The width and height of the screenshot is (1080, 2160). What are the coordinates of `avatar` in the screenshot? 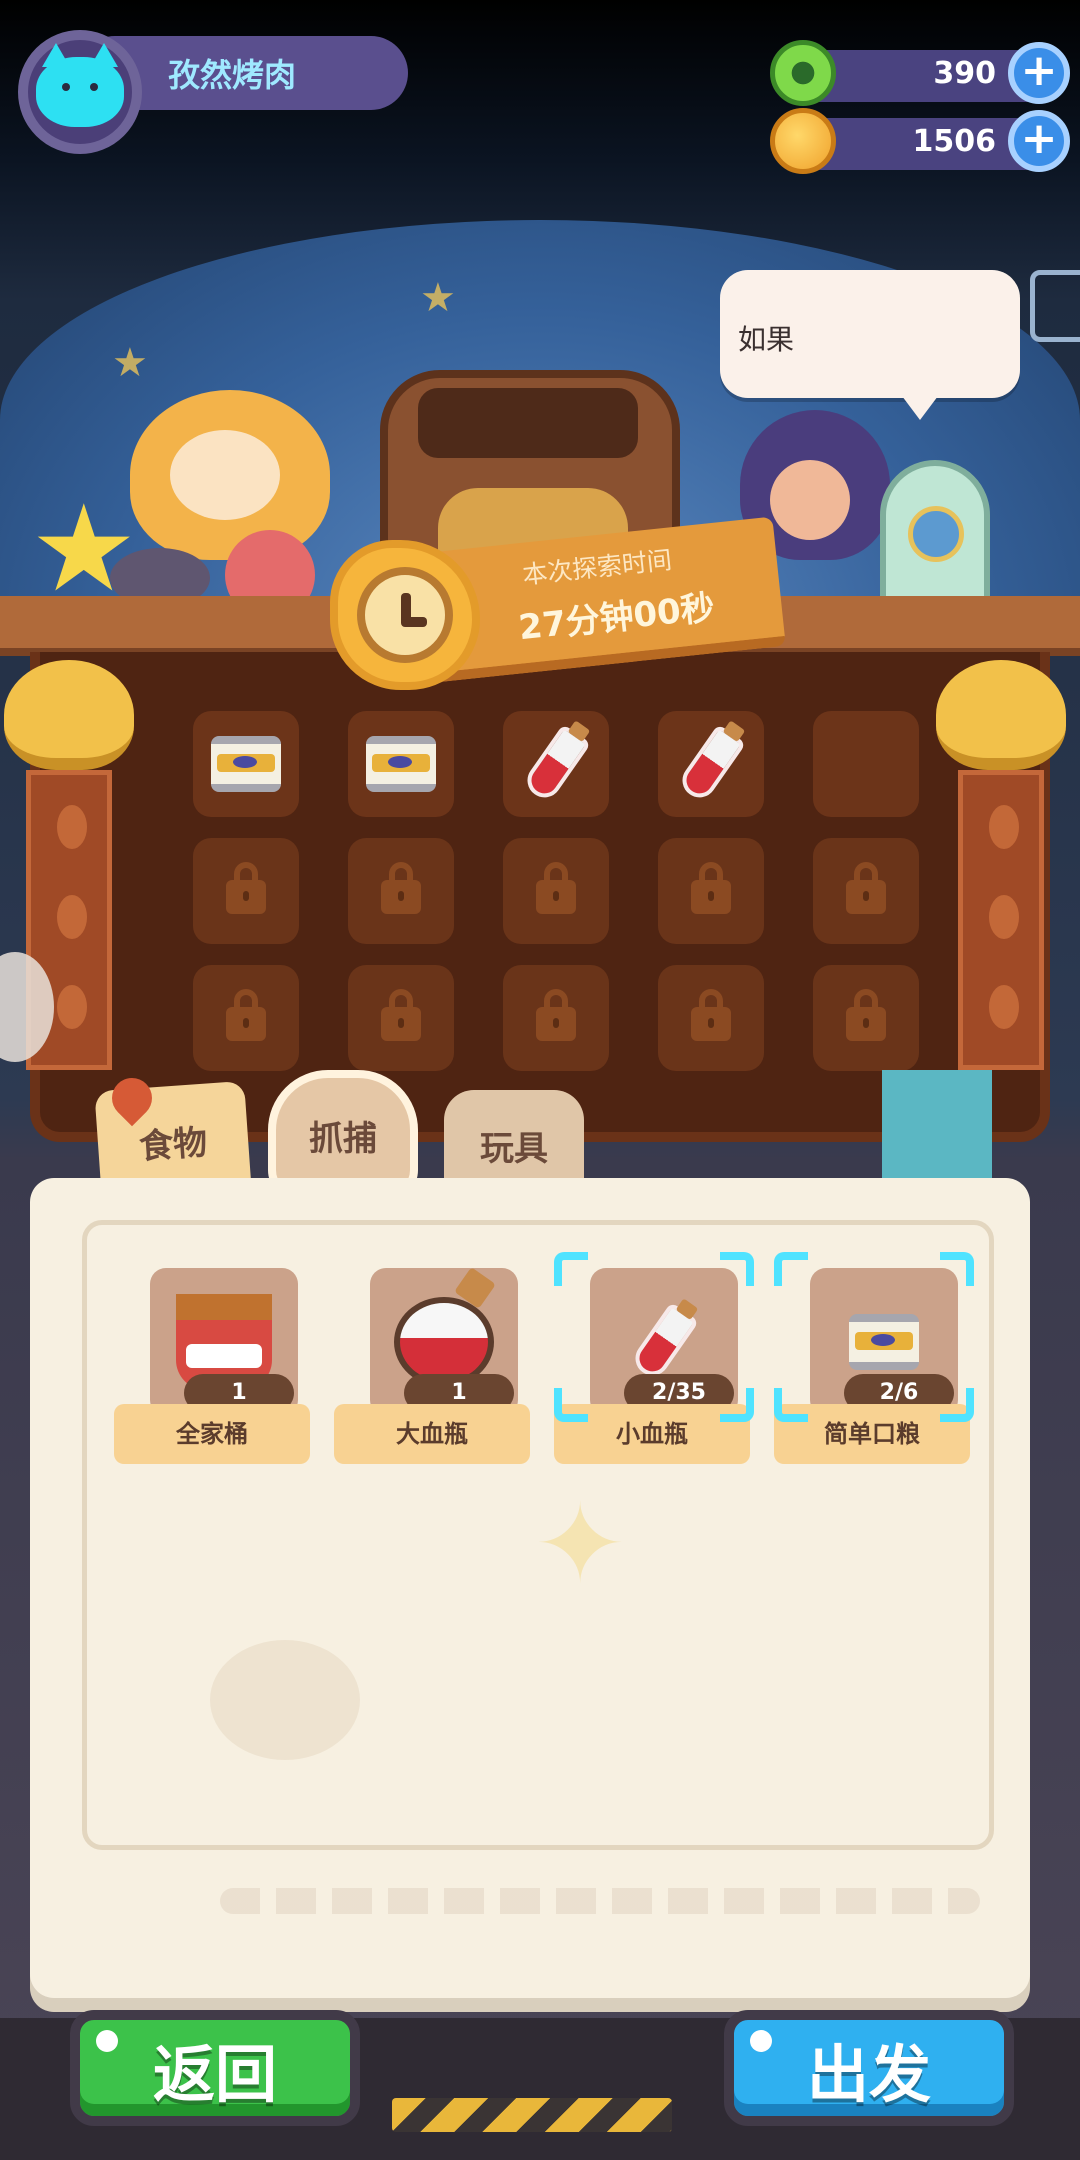 It's located at (80, 92).